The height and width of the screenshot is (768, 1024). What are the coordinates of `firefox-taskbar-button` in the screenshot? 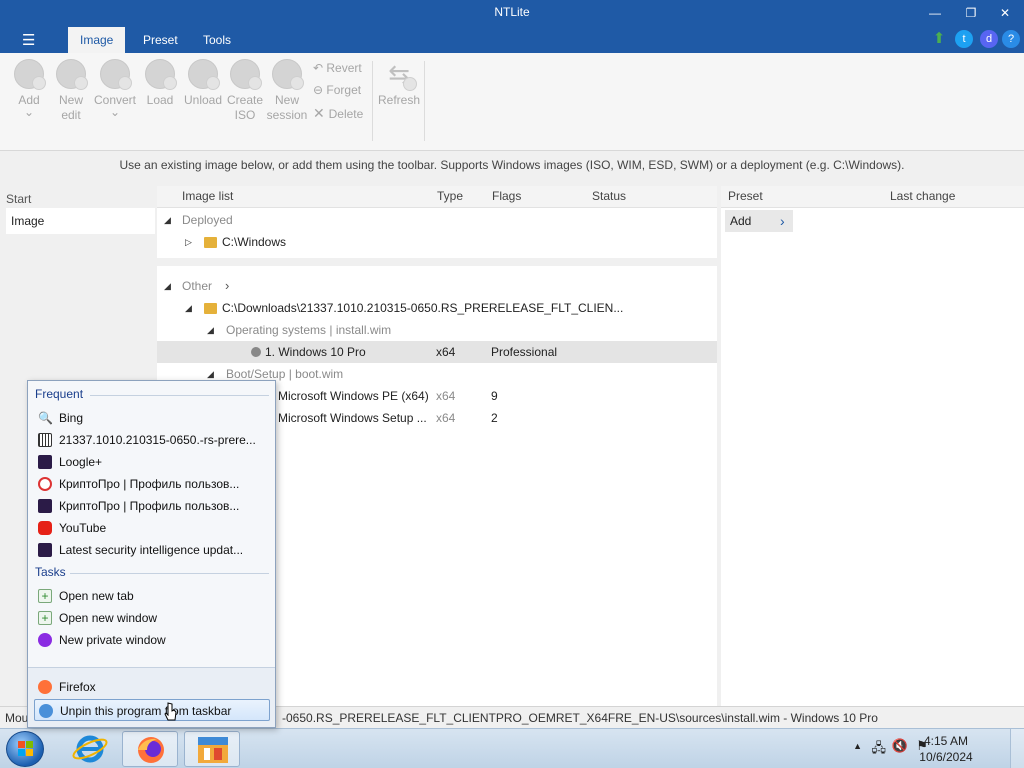 It's located at (150, 749).